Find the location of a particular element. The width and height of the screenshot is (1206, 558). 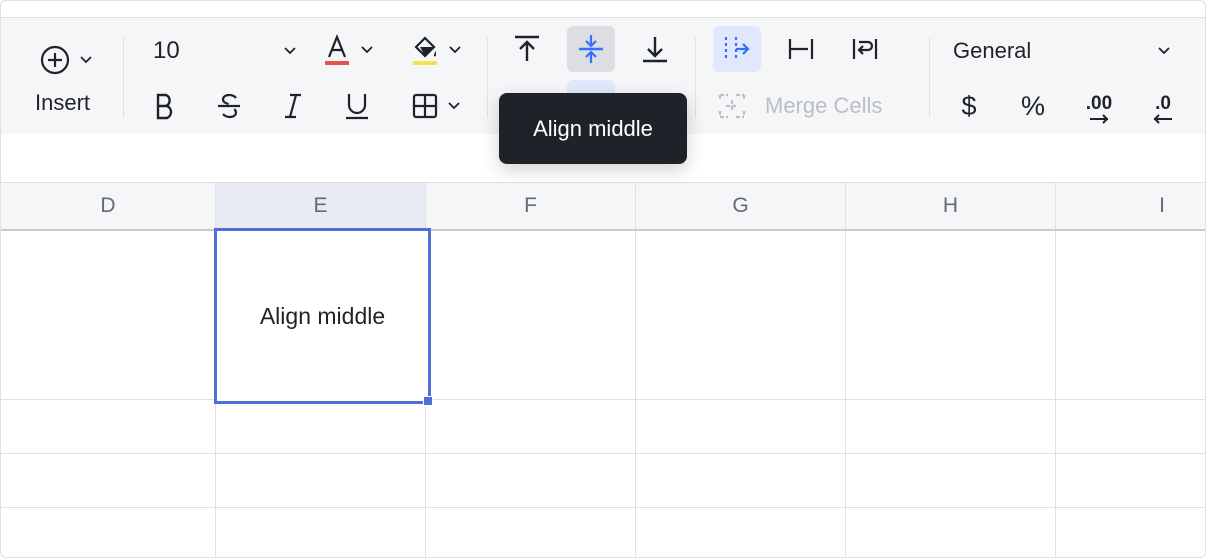

merge-cells-label: Merge Cells is located at coordinates (824, 105).